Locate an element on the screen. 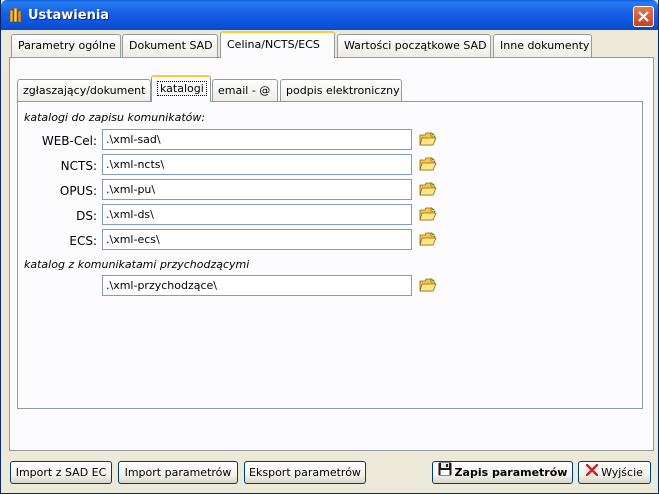 This screenshot has width=659, height=494. field-label-opus: OPUS: is located at coordinates (78, 191).